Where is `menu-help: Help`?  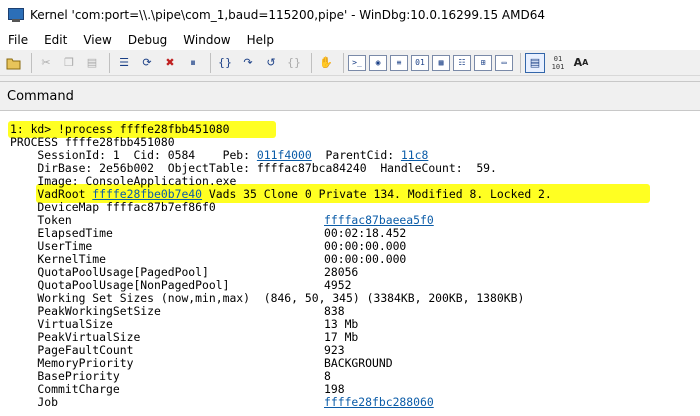 menu-help: Help is located at coordinates (260, 40).